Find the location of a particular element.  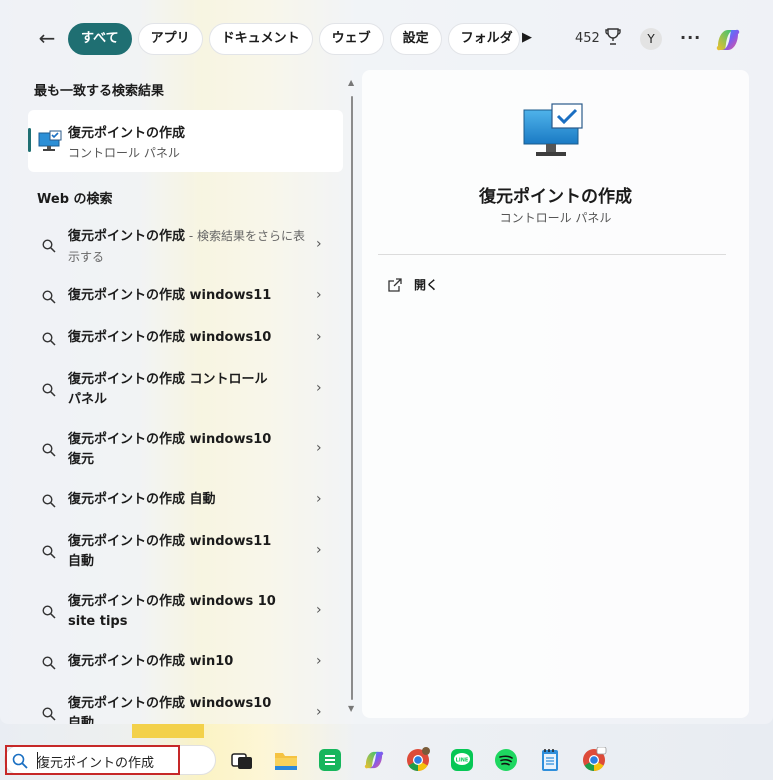

sketchbook-icon is located at coordinates (330, 760).